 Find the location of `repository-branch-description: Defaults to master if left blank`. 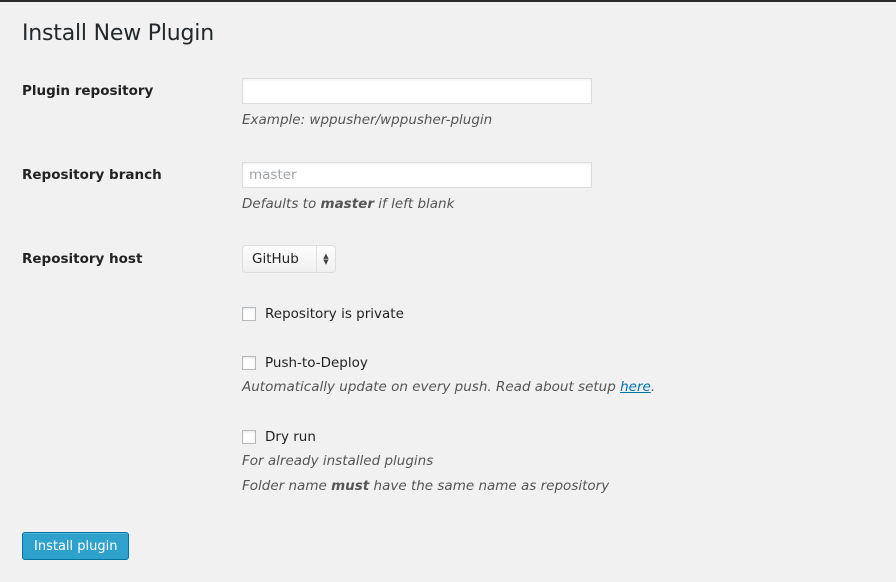

repository-branch-description: Defaults to master if left blank is located at coordinates (348, 204).